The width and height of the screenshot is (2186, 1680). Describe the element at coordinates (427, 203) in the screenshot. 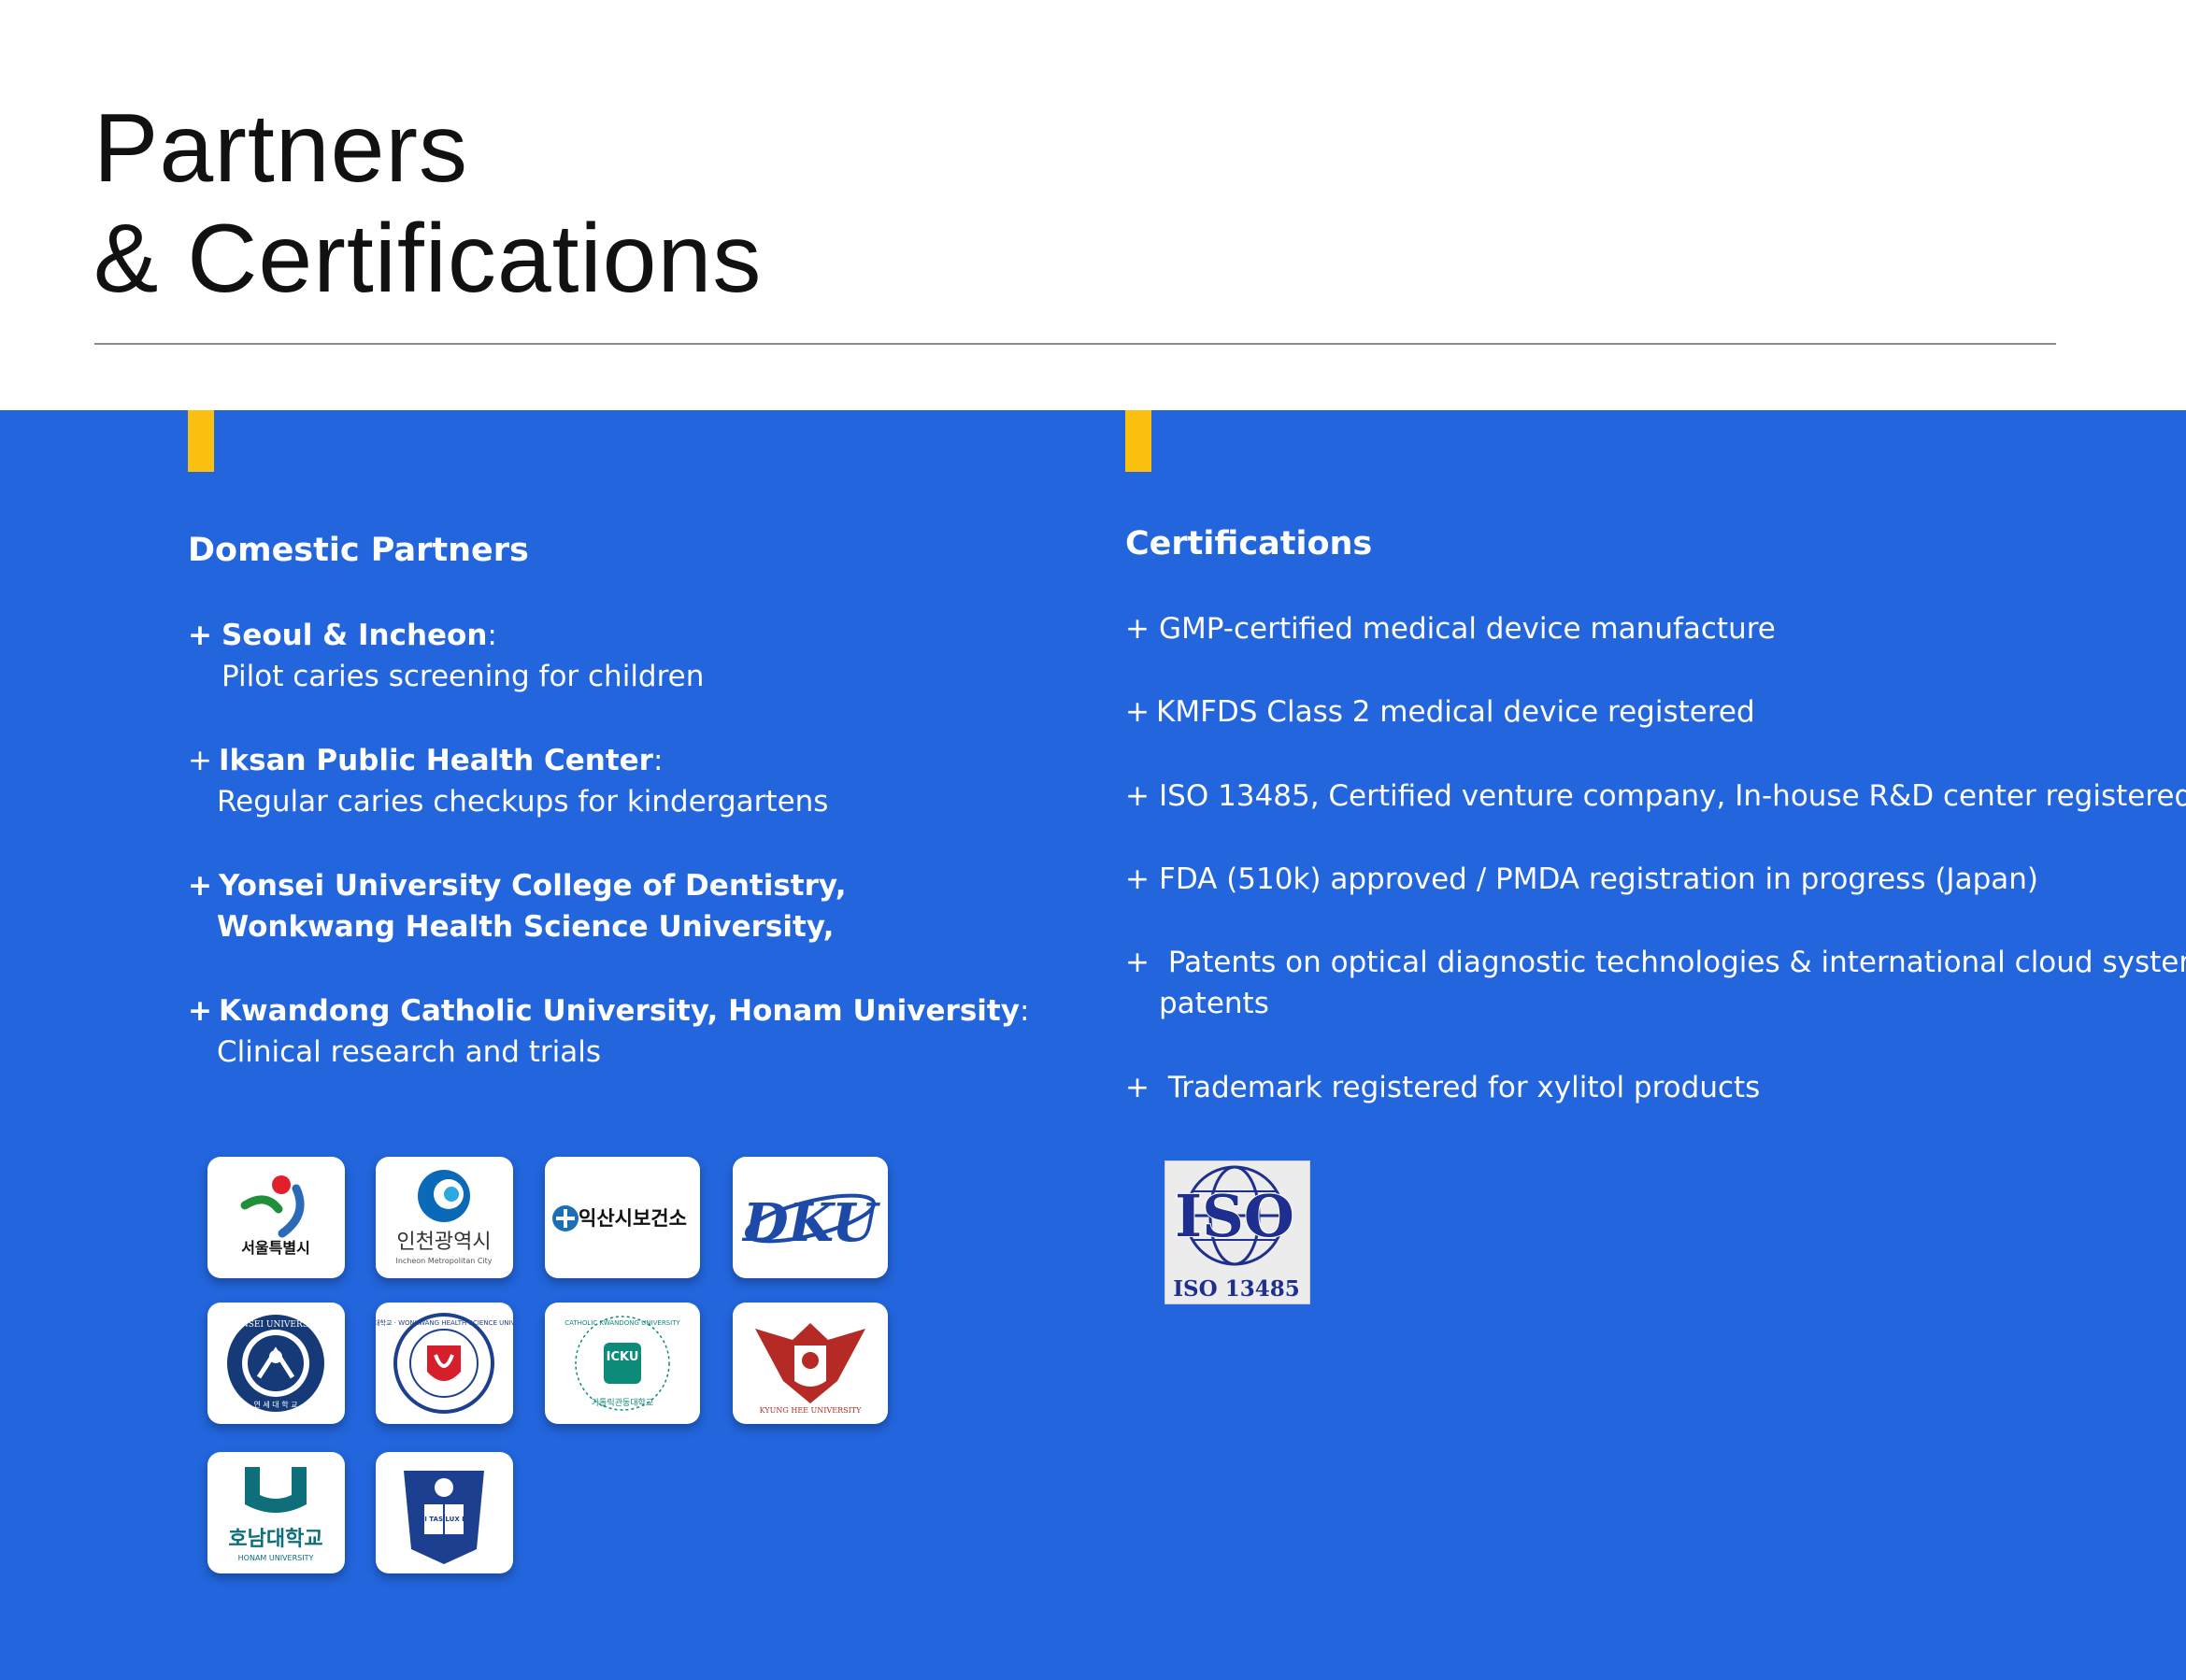

I see `page-title: Partners & Certifications` at that location.